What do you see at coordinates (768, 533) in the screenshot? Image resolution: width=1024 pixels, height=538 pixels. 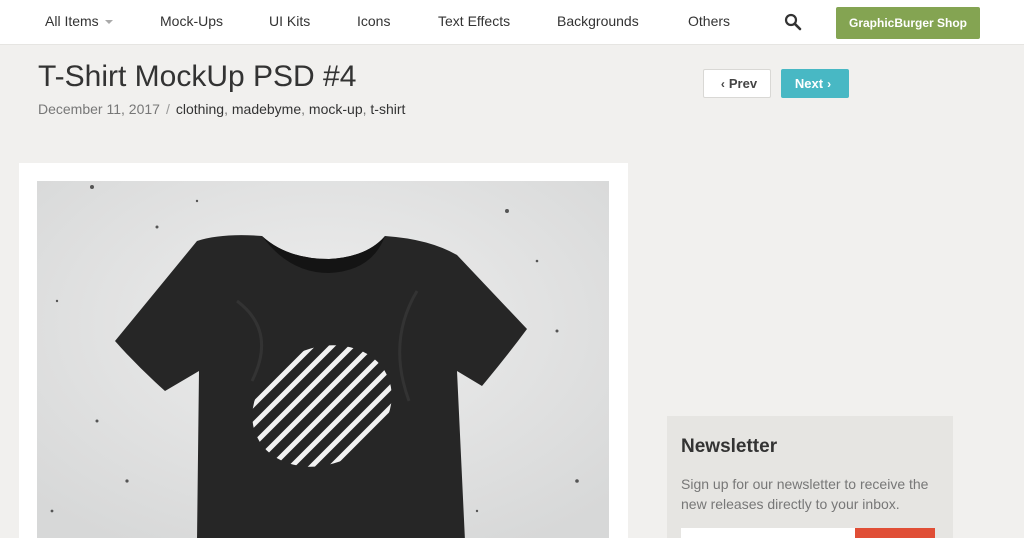 I see `newsletter-email-input` at bounding box center [768, 533].